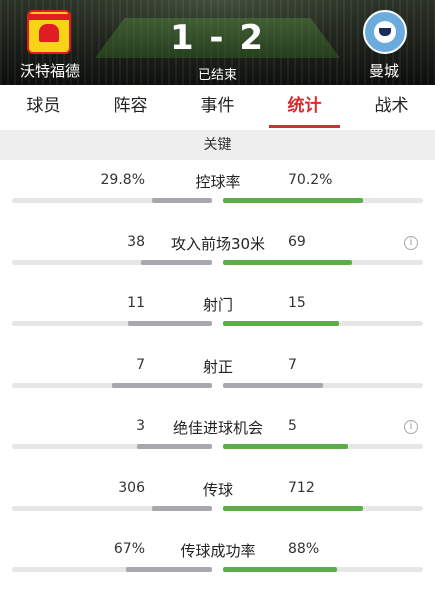 Image resolution: width=435 pixels, height=591 pixels. I want to click on away-team-name: 曼城, so click(384, 70).